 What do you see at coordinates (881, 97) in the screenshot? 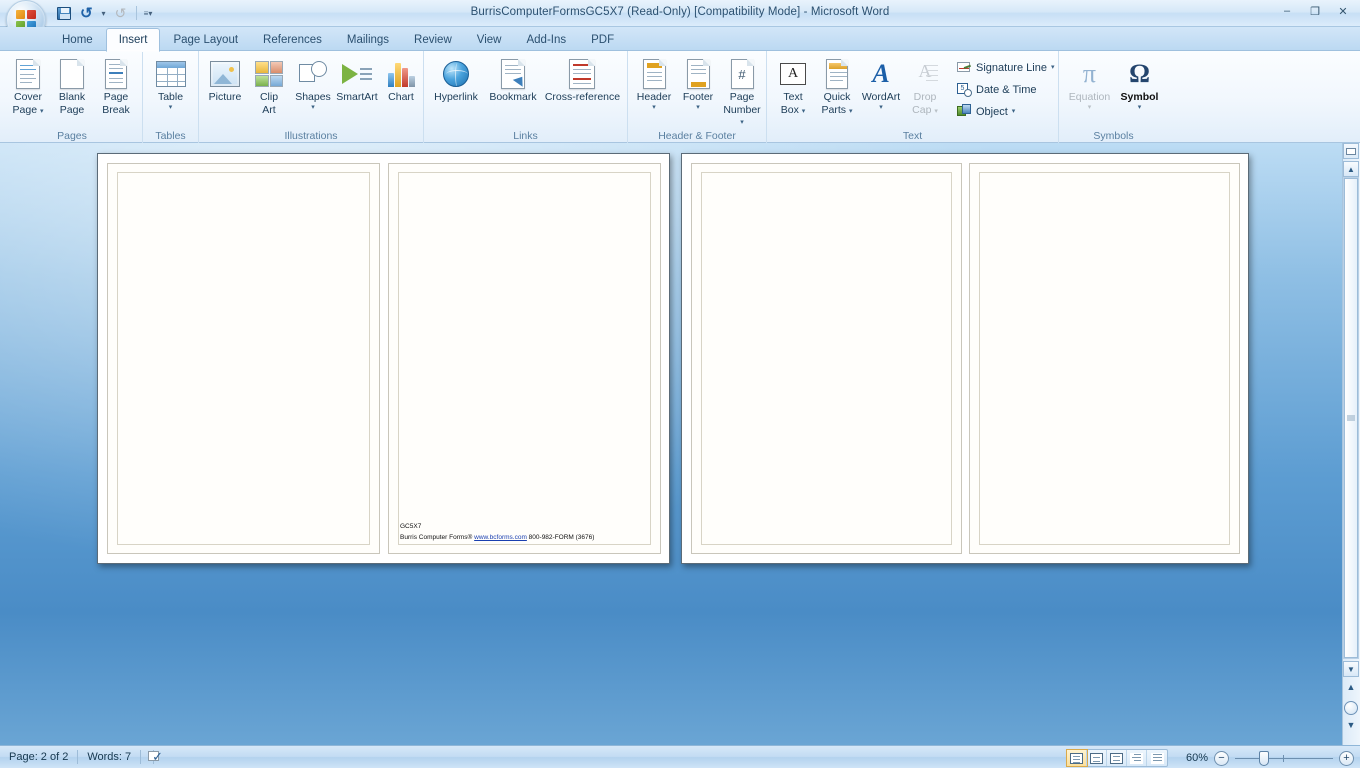
I see `wordart-label: WordArt` at bounding box center [881, 97].